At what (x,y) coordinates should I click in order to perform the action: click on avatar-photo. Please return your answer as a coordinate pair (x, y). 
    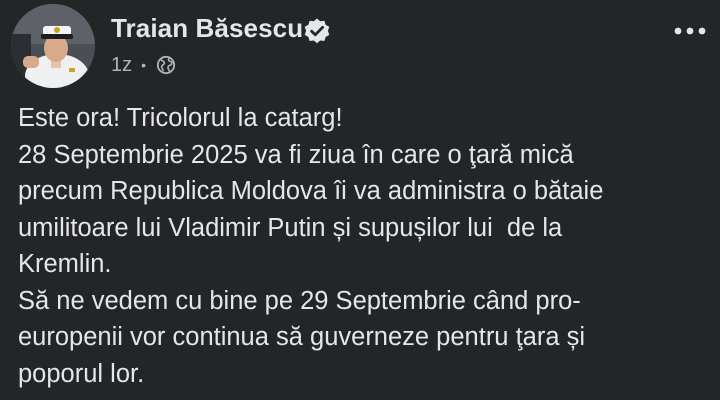
    Looking at the image, I should click on (53, 46).